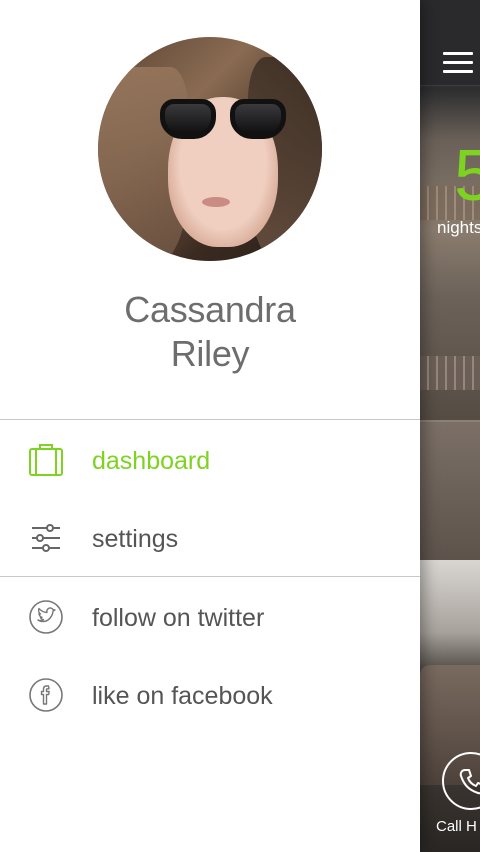  I want to click on user-last-name: Riley, so click(210, 353).